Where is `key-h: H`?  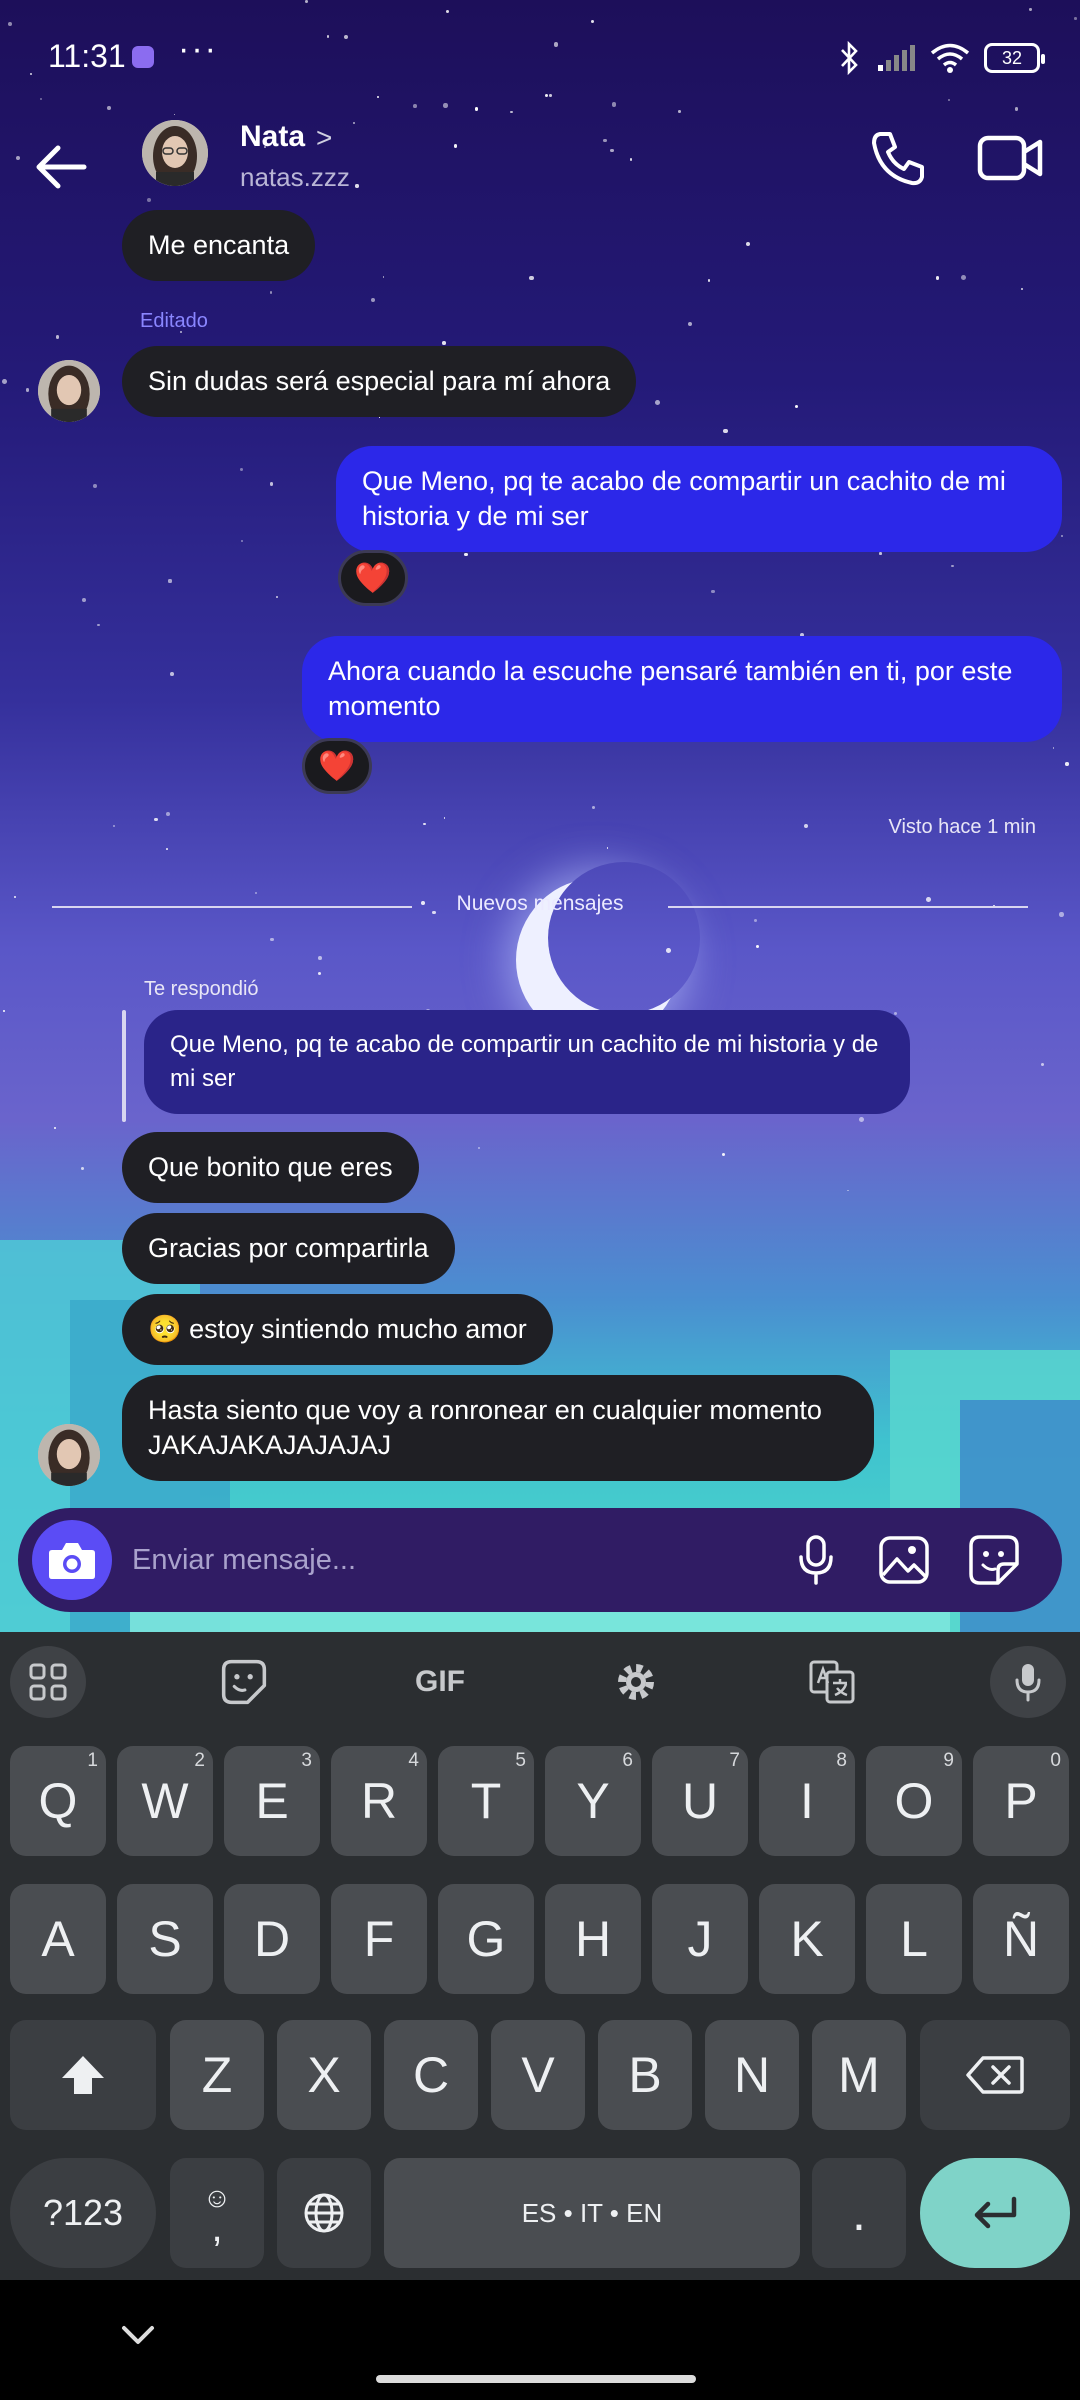 key-h: H is located at coordinates (593, 1939).